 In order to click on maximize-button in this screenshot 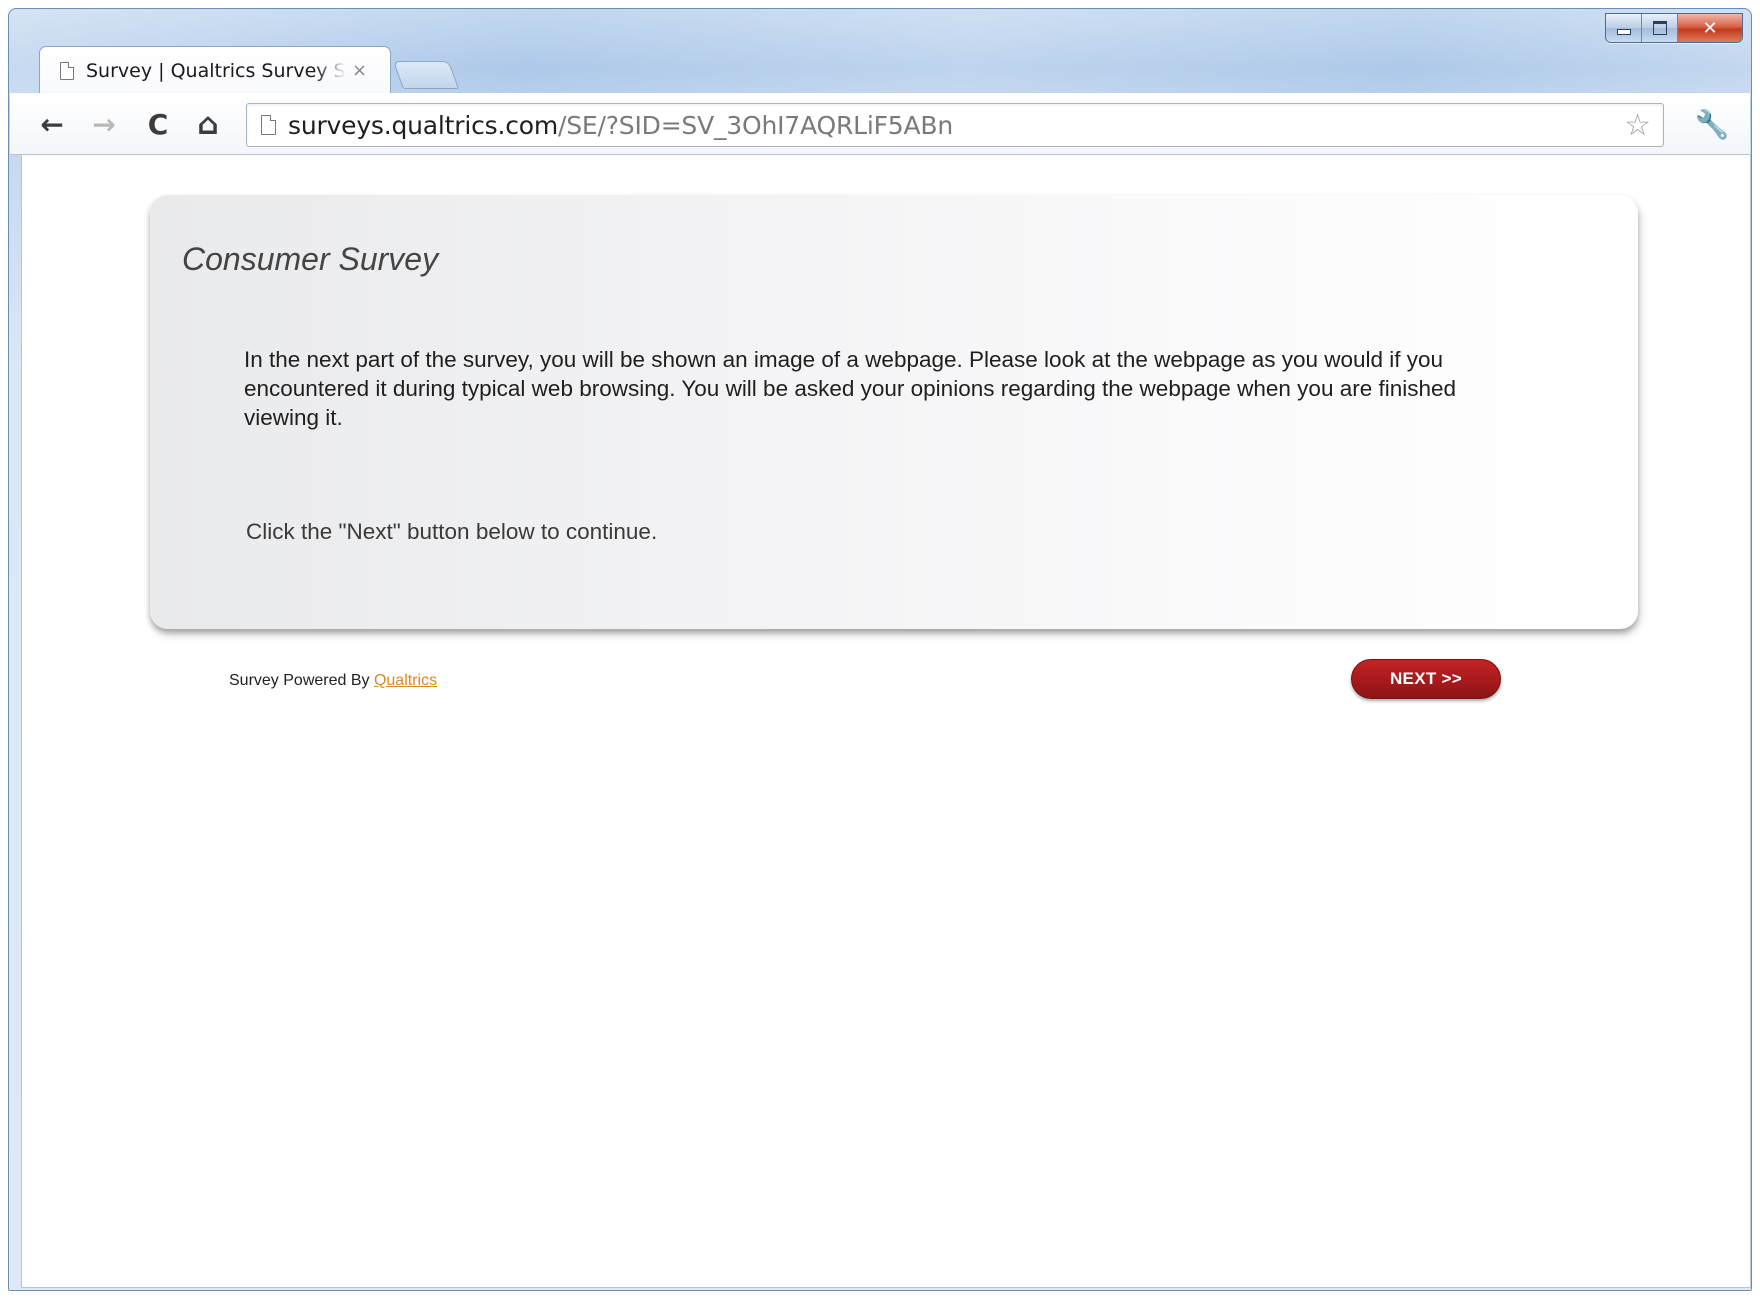, I will do `click(1660, 28)`.